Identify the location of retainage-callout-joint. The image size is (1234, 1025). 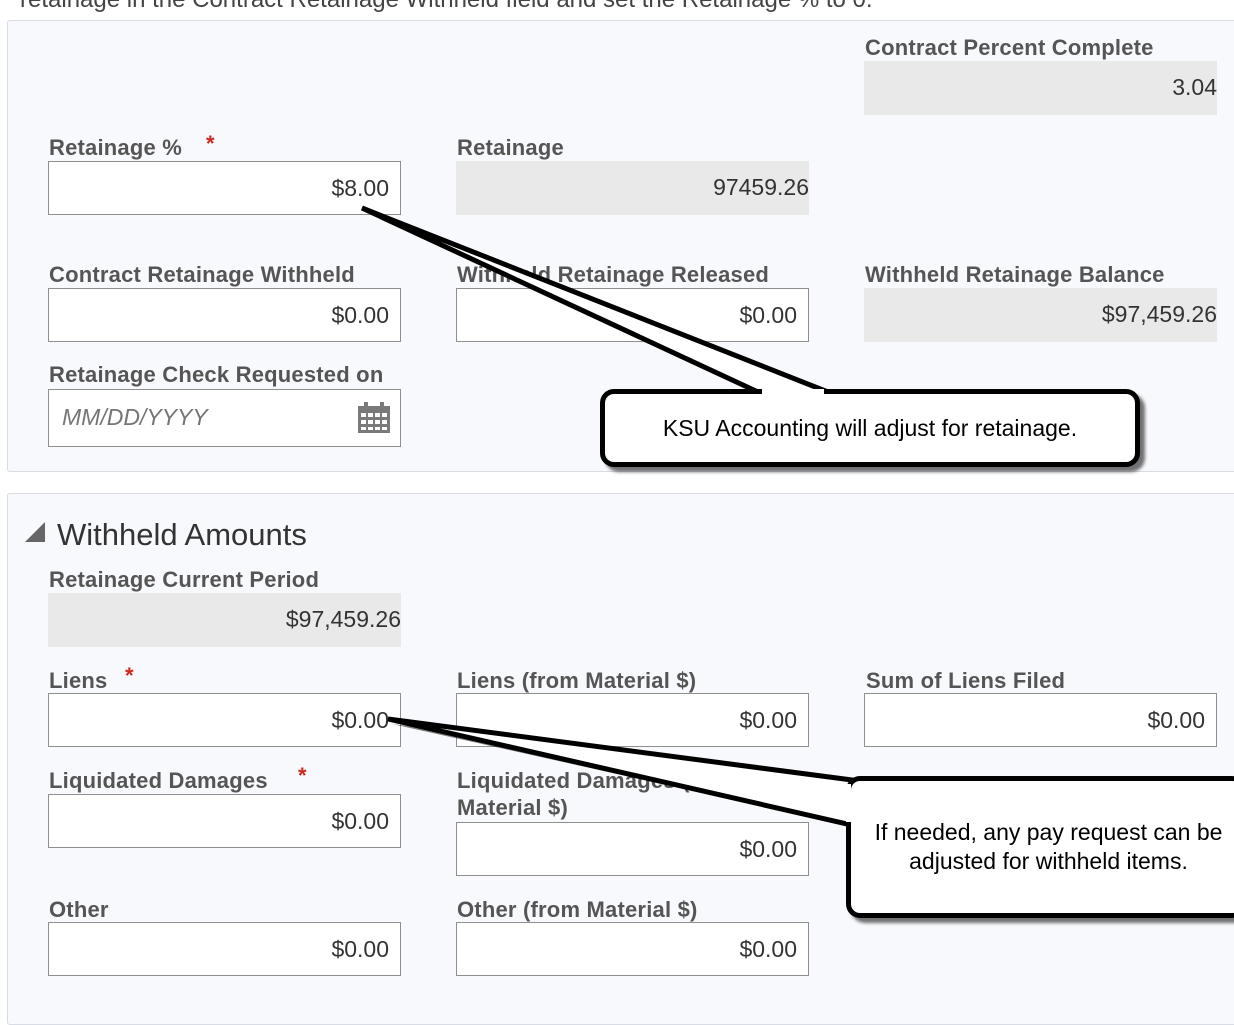
(793, 391).